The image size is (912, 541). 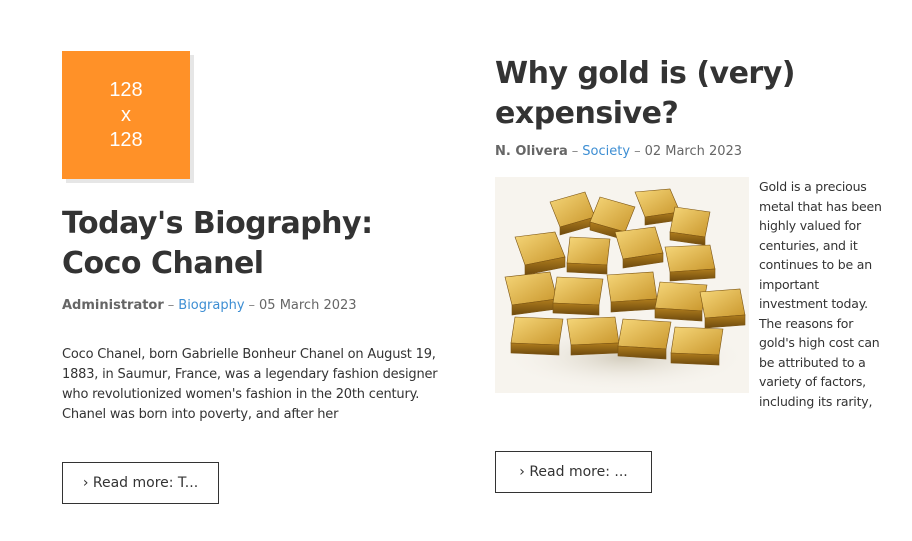 I want to click on article-author: N. Olivera, so click(x=531, y=151).